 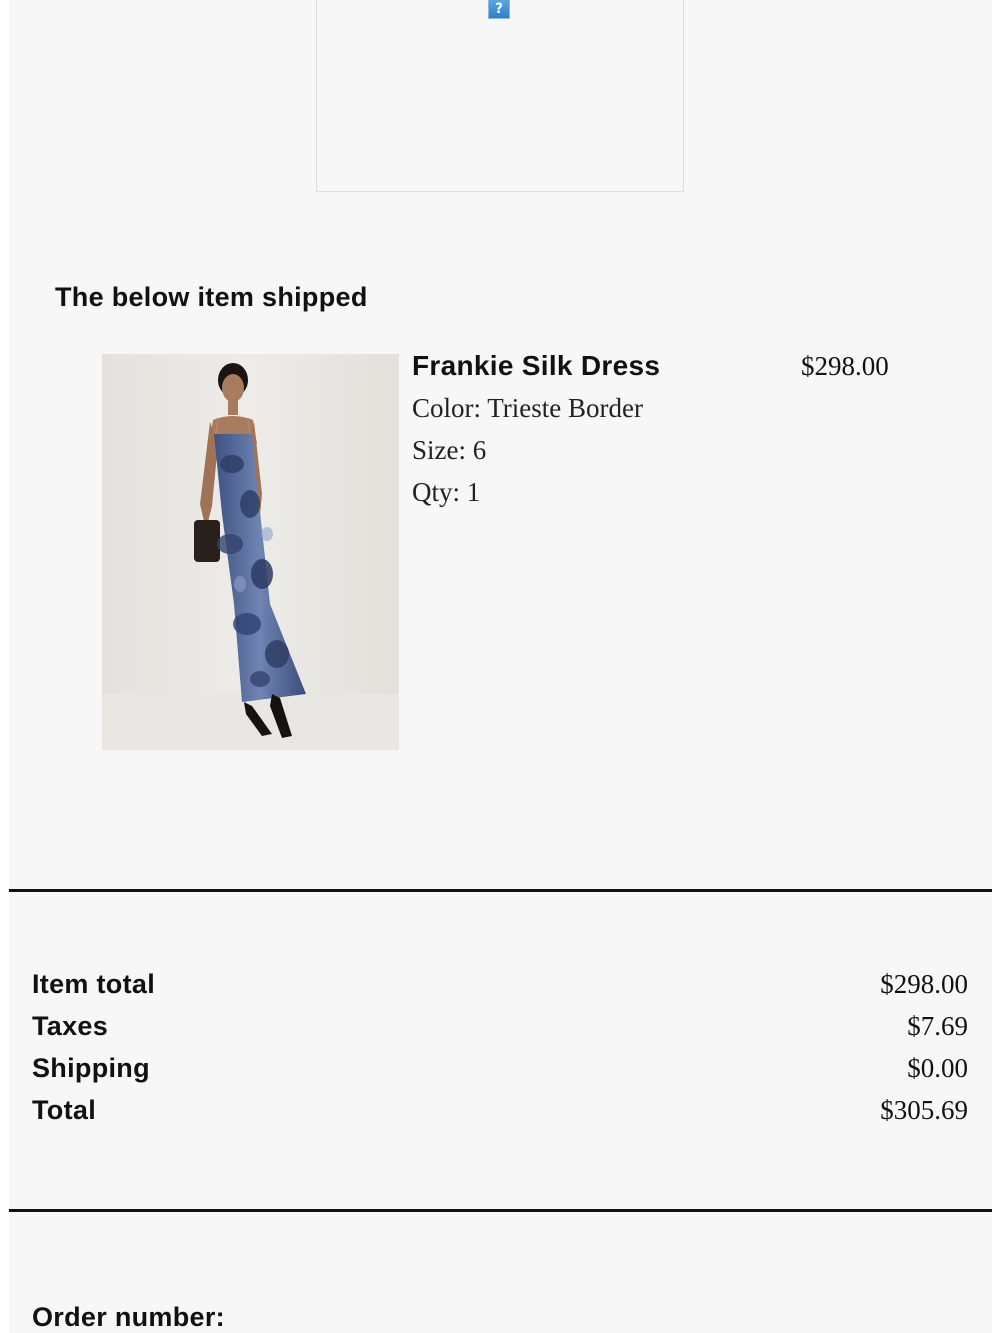 What do you see at coordinates (64, 1110) in the screenshot?
I see `total-label: Total` at bounding box center [64, 1110].